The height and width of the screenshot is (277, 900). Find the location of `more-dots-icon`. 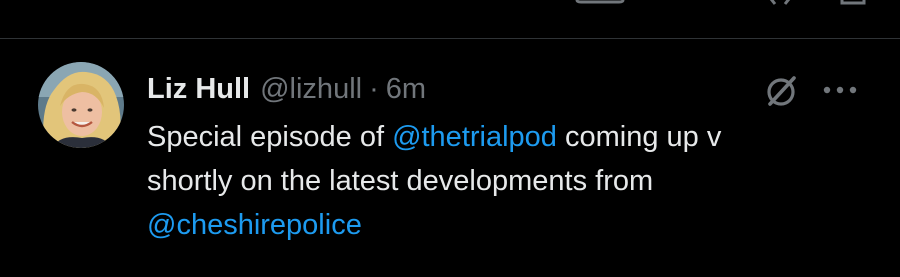

more-dots-icon is located at coordinates (840, 90).